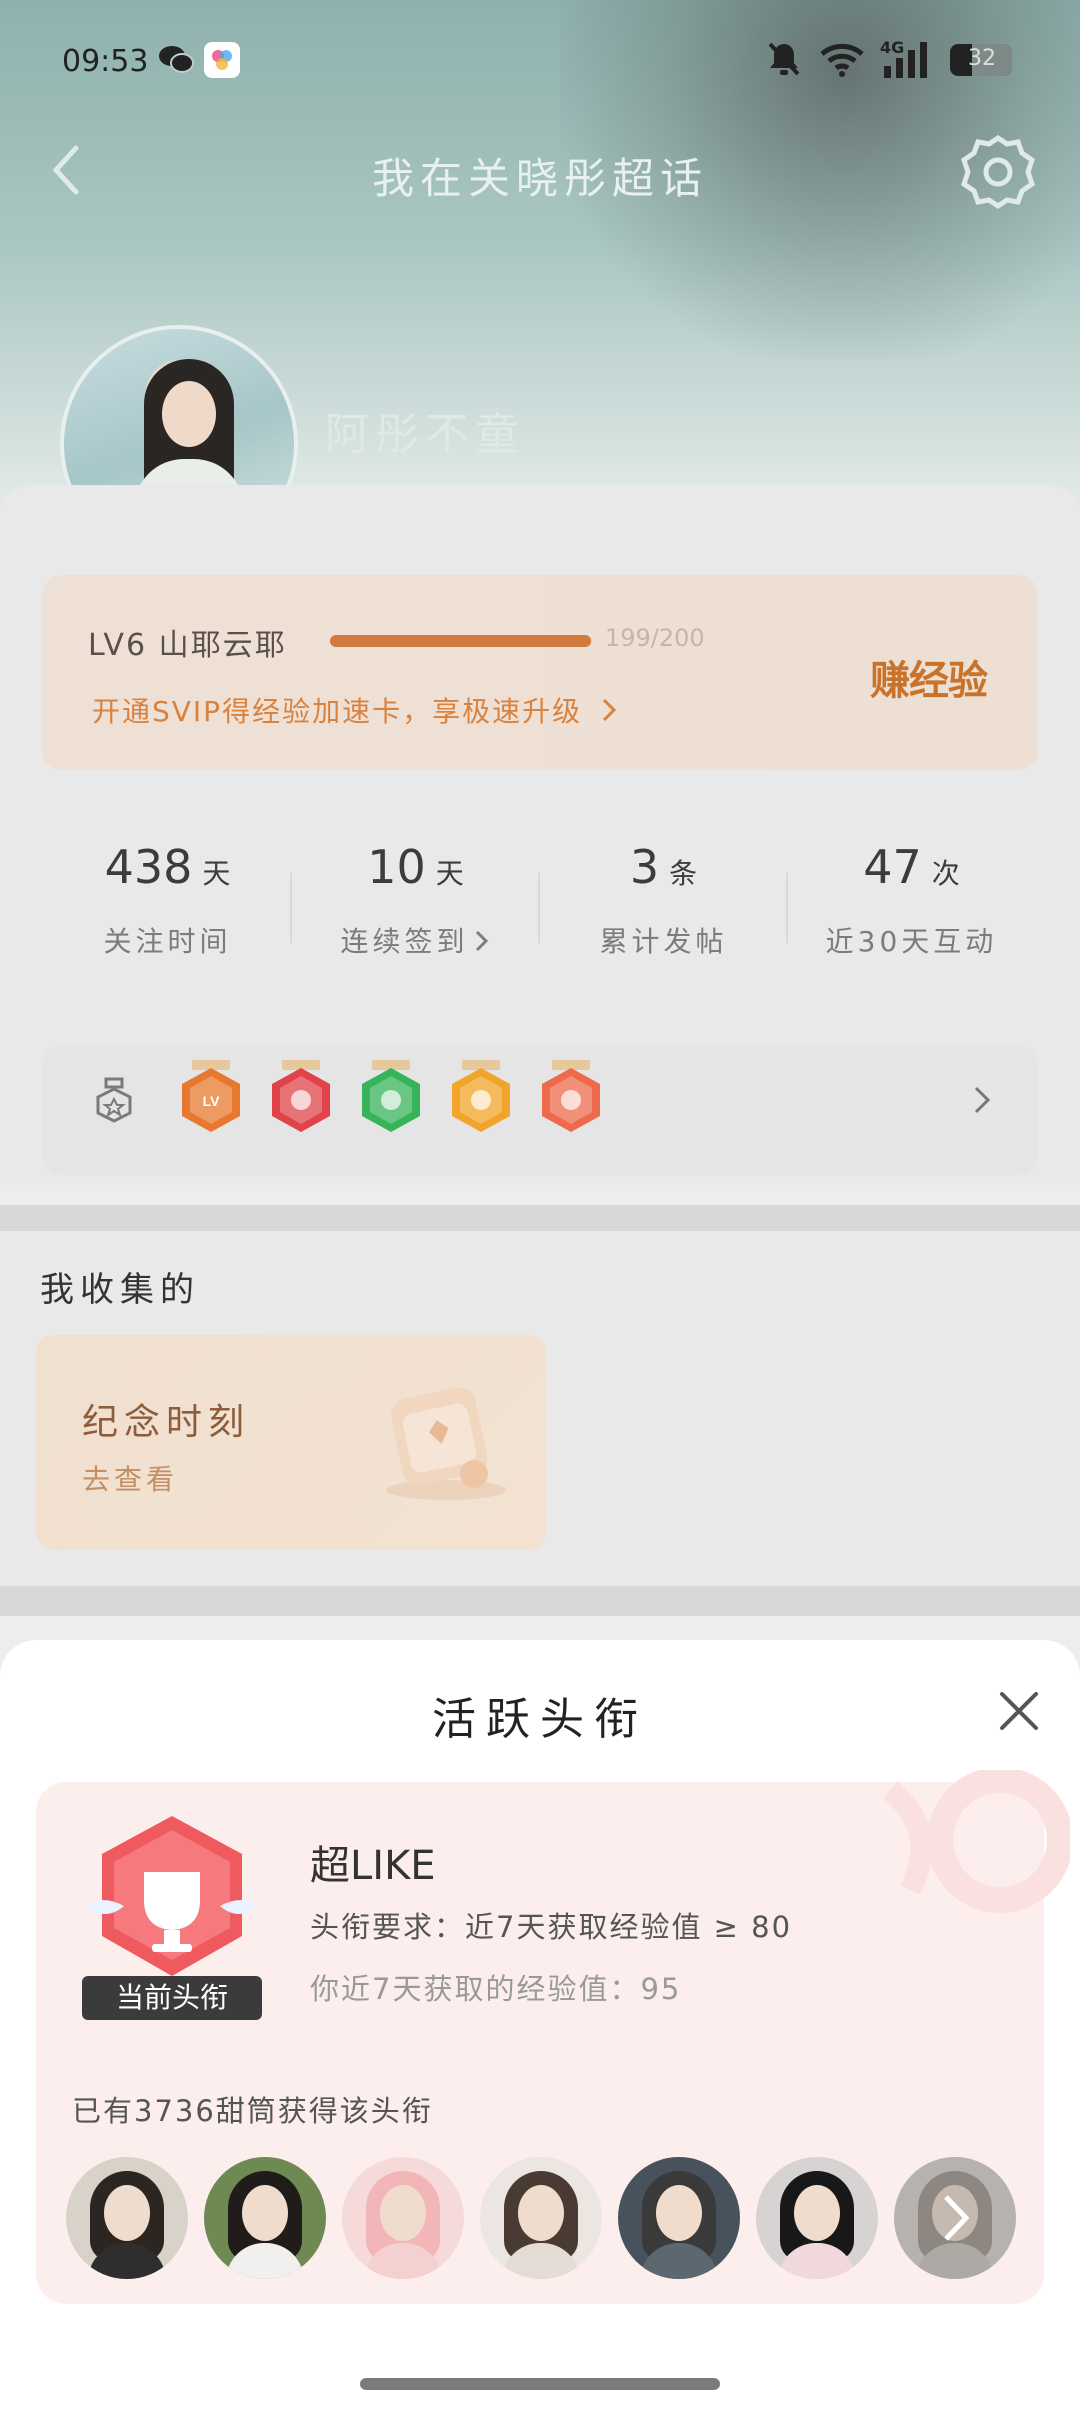 The width and height of the screenshot is (1080, 2412). I want to click on settings-button, so click(998, 172).